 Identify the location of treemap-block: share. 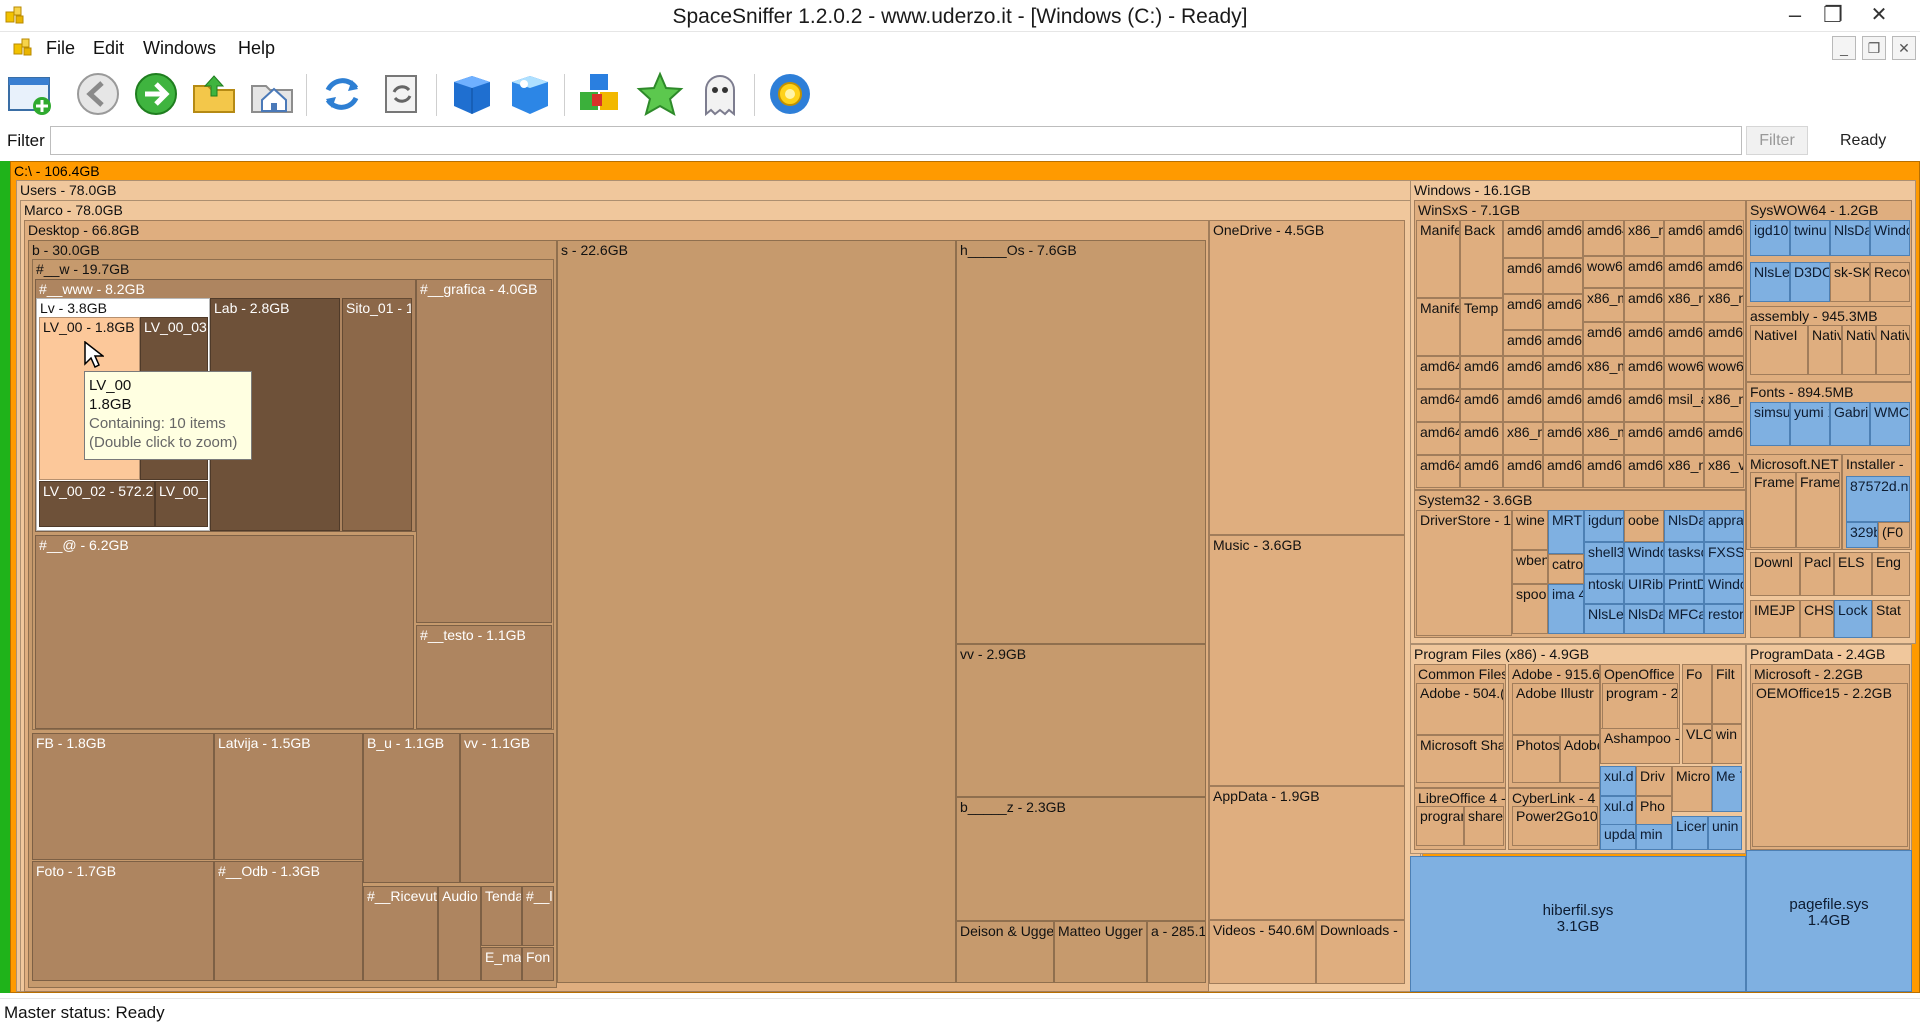
(1484, 826).